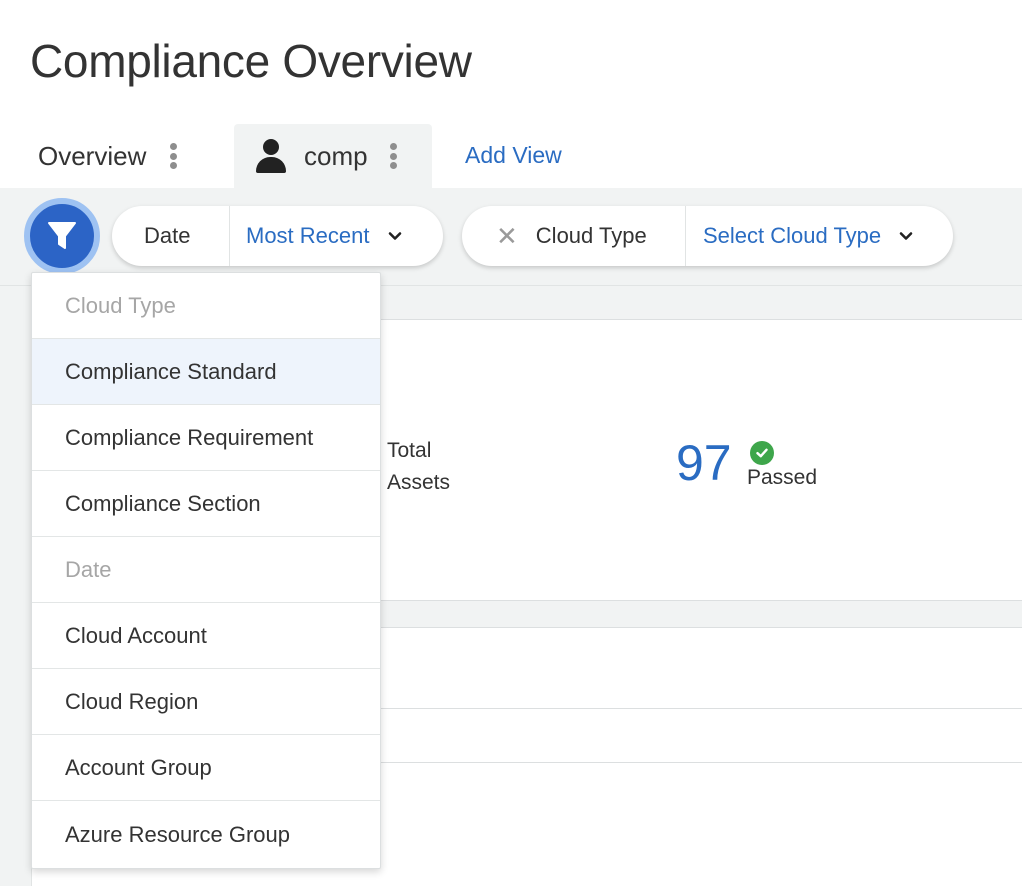 The width and height of the screenshot is (1022, 886). I want to click on cloud-type-filter-label-group: ✕ Cloud Type, so click(573, 236).